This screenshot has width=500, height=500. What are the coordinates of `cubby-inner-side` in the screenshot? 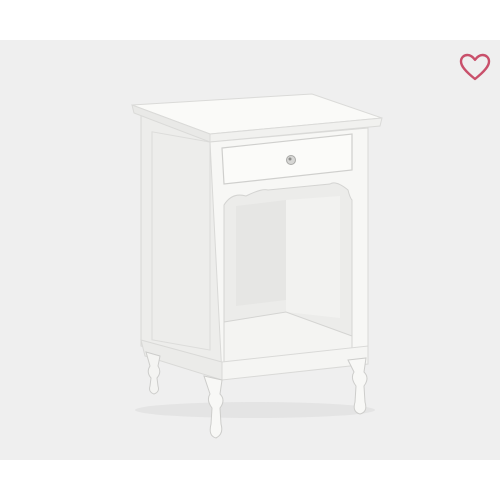 It's located at (313, 257).